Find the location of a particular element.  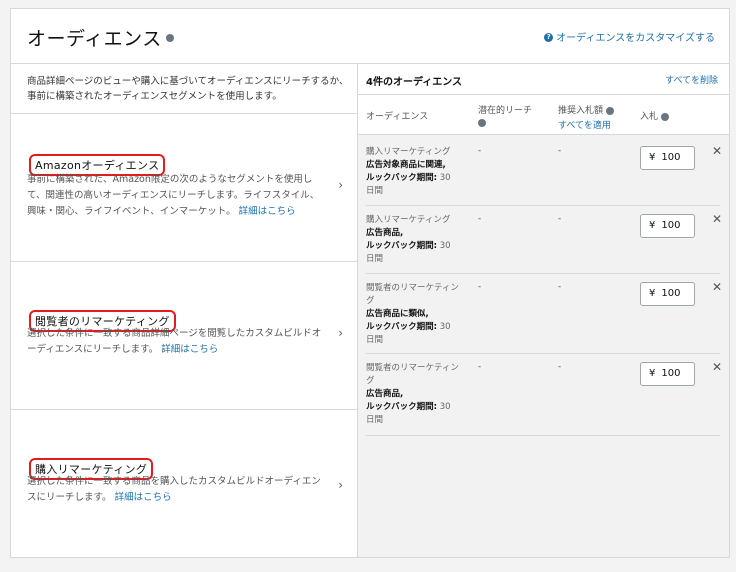

customize-audience-link: ? オーディエンスをカスタマイズする is located at coordinates (629, 36).